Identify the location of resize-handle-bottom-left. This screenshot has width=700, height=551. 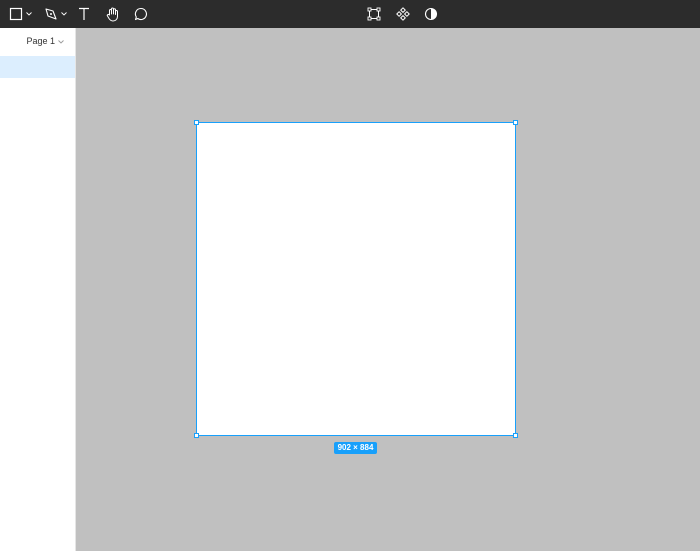
(196, 435).